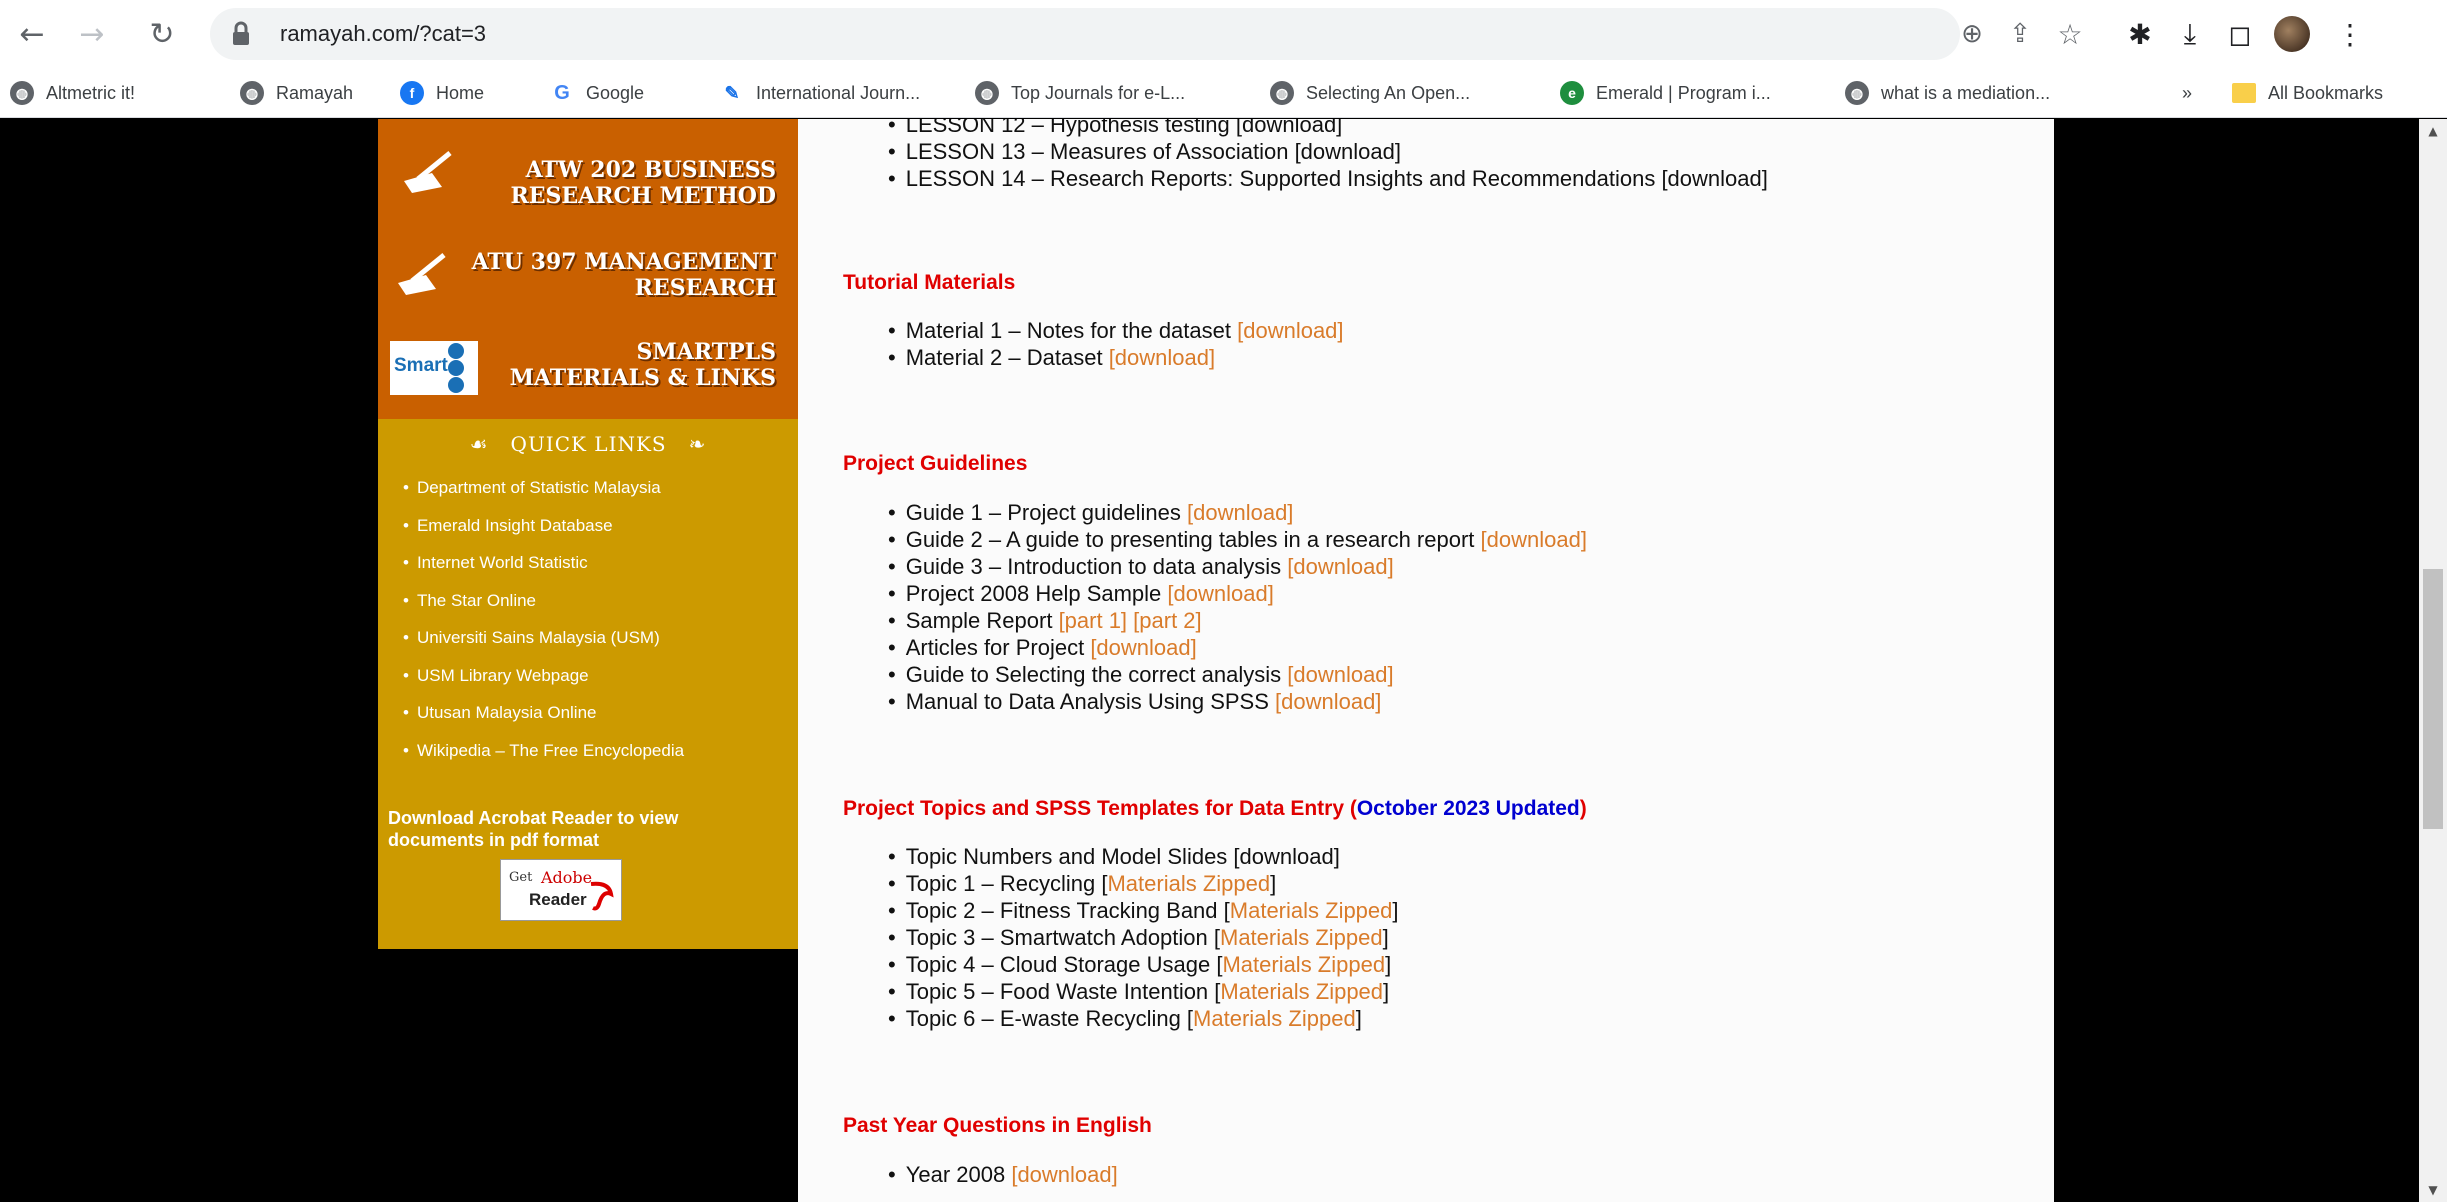  What do you see at coordinates (383, 34) in the screenshot?
I see `url-text: ramayah.com/?cat=3` at bounding box center [383, 34].